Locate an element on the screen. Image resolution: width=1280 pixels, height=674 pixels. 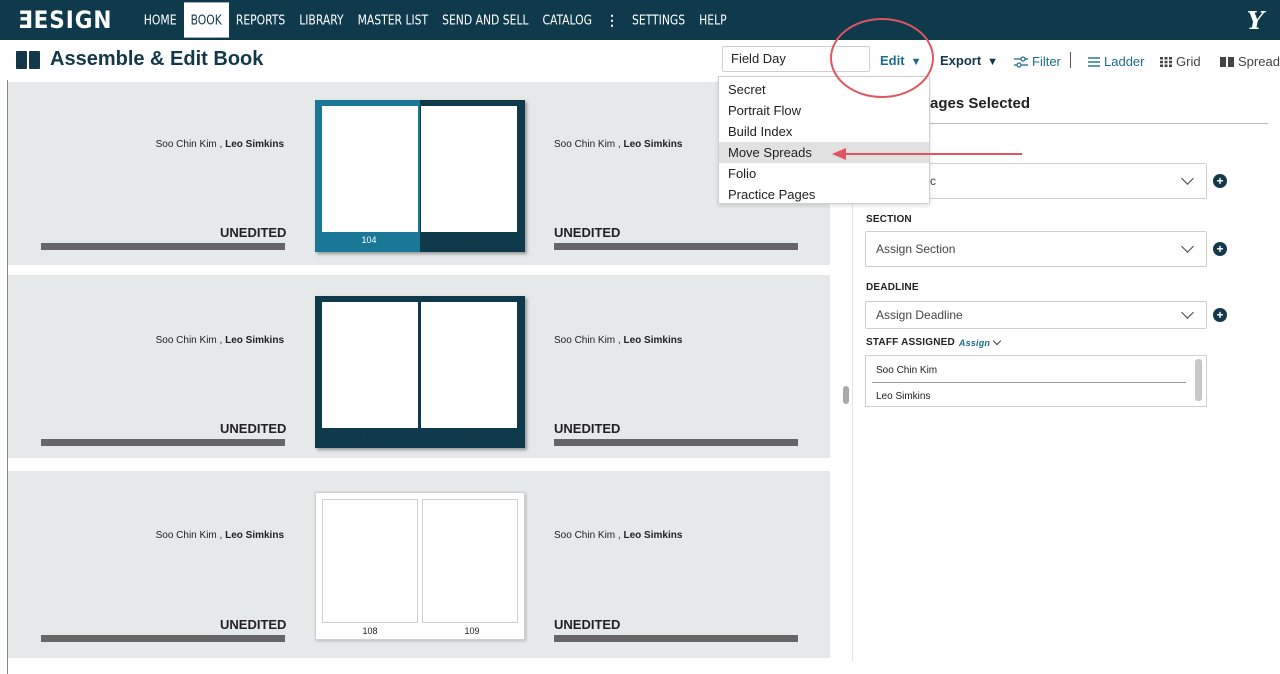
view-ladder-button: Ladder is located at coordinates (1116, 61).